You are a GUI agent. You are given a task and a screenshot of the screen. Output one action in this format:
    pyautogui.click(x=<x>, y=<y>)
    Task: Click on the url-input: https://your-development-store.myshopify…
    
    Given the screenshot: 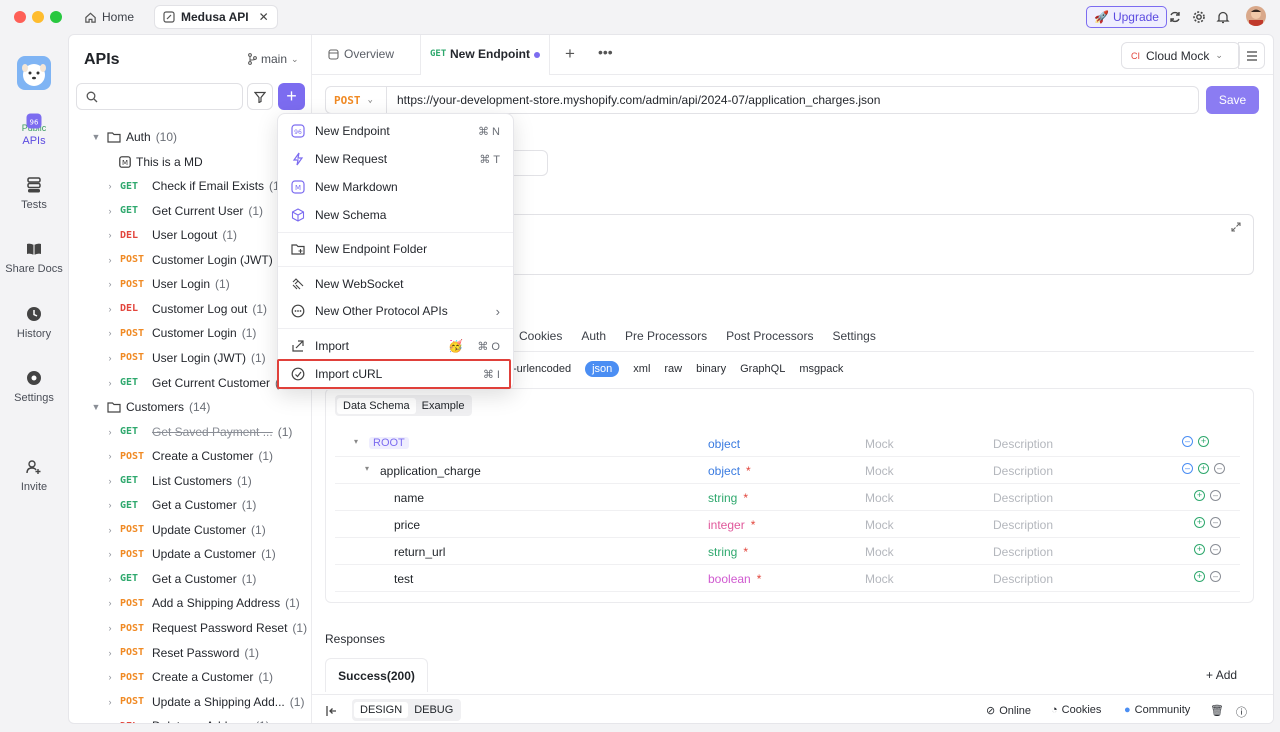 What is the action you would take?
    pyautogui.click(x=633, y=100)
    